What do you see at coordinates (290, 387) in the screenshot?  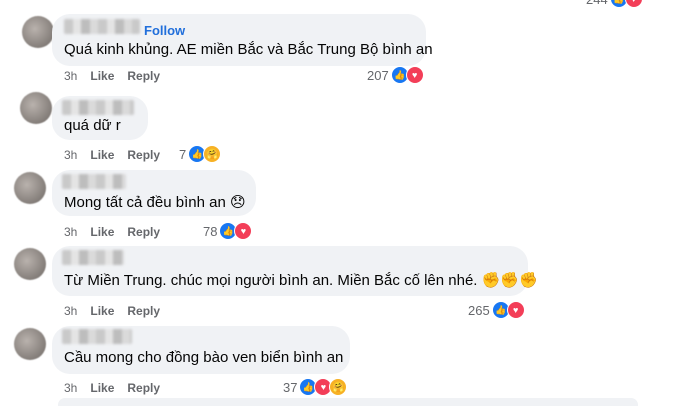 I see `reaction-count: 37` at bounding box center [290, 387].